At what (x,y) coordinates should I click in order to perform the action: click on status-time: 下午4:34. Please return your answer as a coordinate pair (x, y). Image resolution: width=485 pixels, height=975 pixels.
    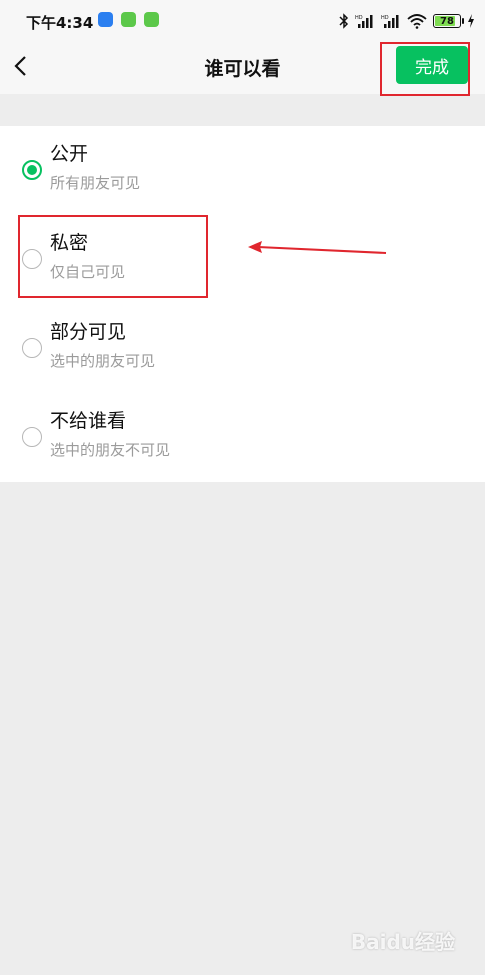
    Looking at the image, I should click on (60, 23).